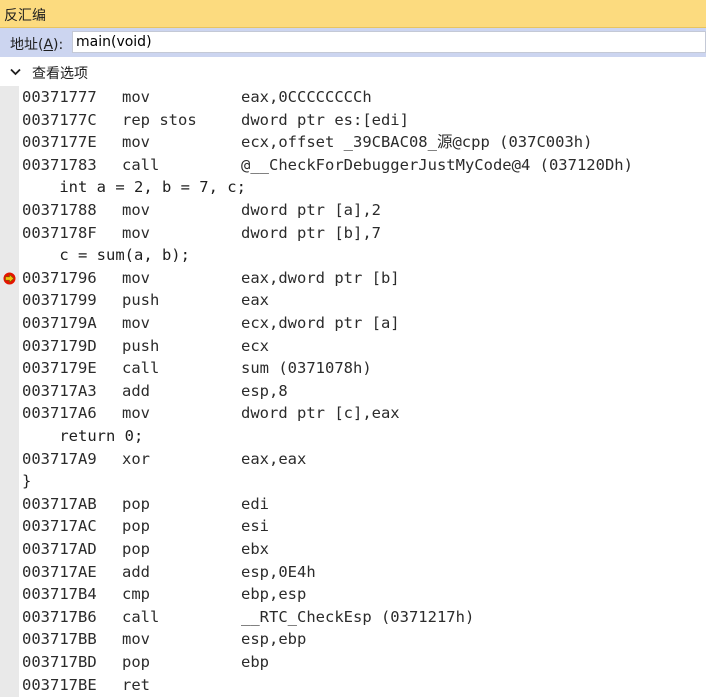 The image size is (706, 697). Describe the element at coordinates (306, 368) in the screenshot. I see `asm-operands: sum (0371078h)` at that location.